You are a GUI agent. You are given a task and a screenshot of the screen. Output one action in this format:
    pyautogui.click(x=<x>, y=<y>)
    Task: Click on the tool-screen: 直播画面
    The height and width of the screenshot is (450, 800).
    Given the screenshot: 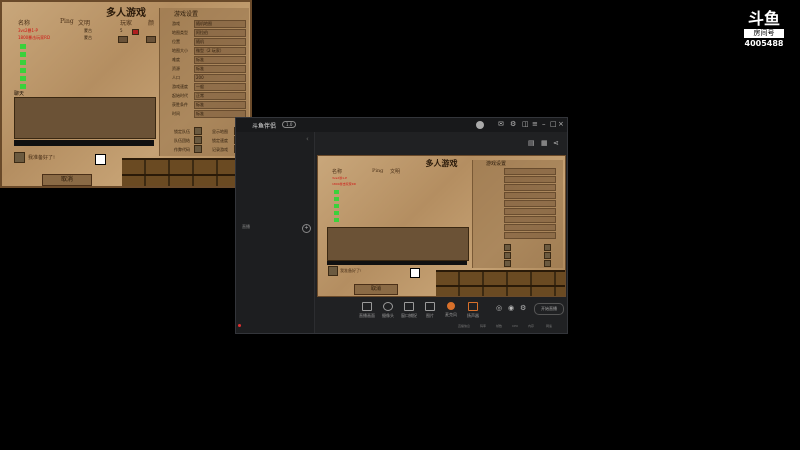 What is the action you would take?
    pyautogui.click(x=367, y=310)
    